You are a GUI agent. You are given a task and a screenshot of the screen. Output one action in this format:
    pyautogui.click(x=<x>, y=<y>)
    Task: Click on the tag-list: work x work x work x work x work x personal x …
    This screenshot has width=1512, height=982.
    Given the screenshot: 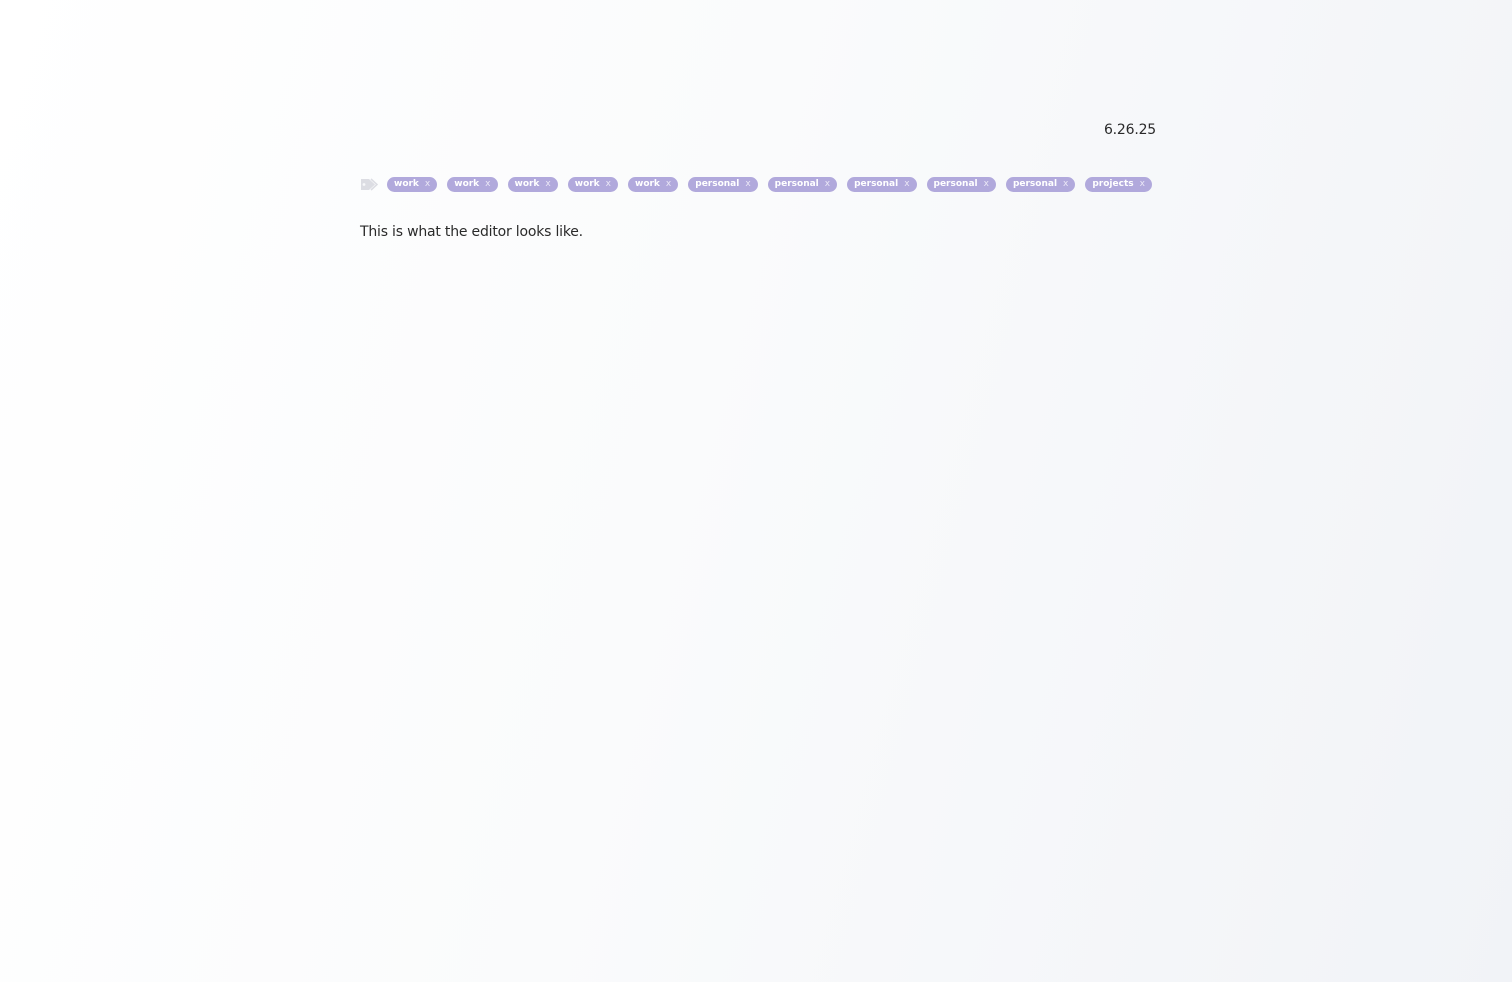 What is the action you would take?
    pyautogui.click(x=758, y=184)
    